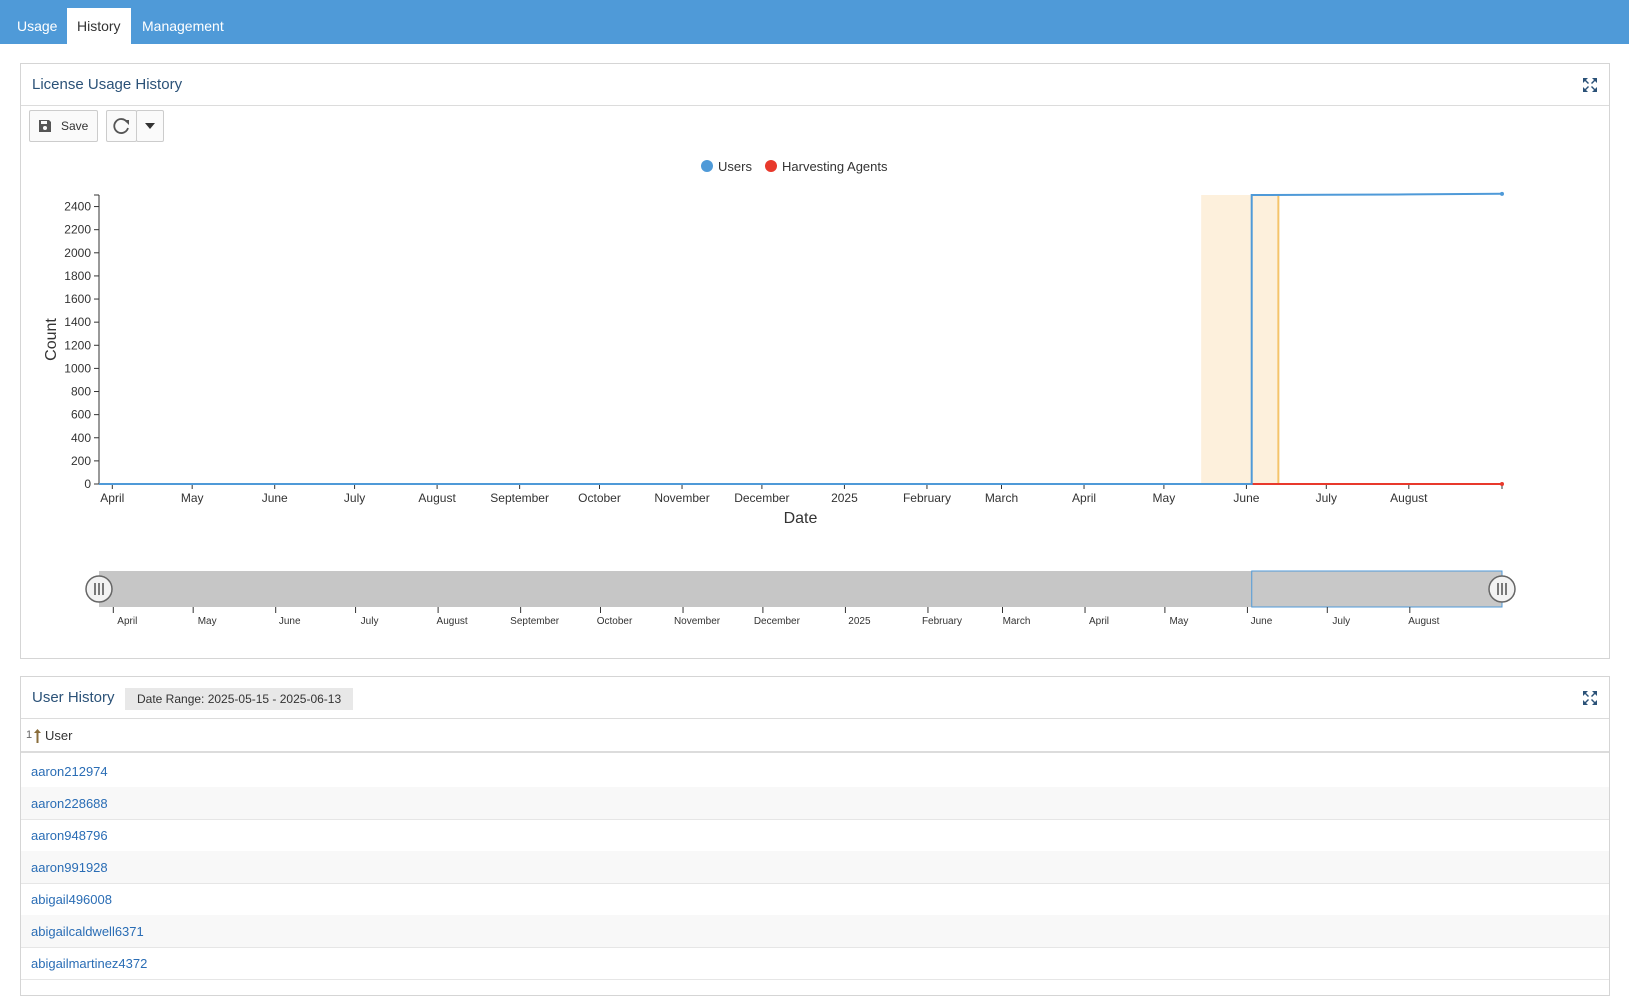  Describe the element at coordinates (69, 771) in the screenshot. I see `user-link: aaron212974` at that location.